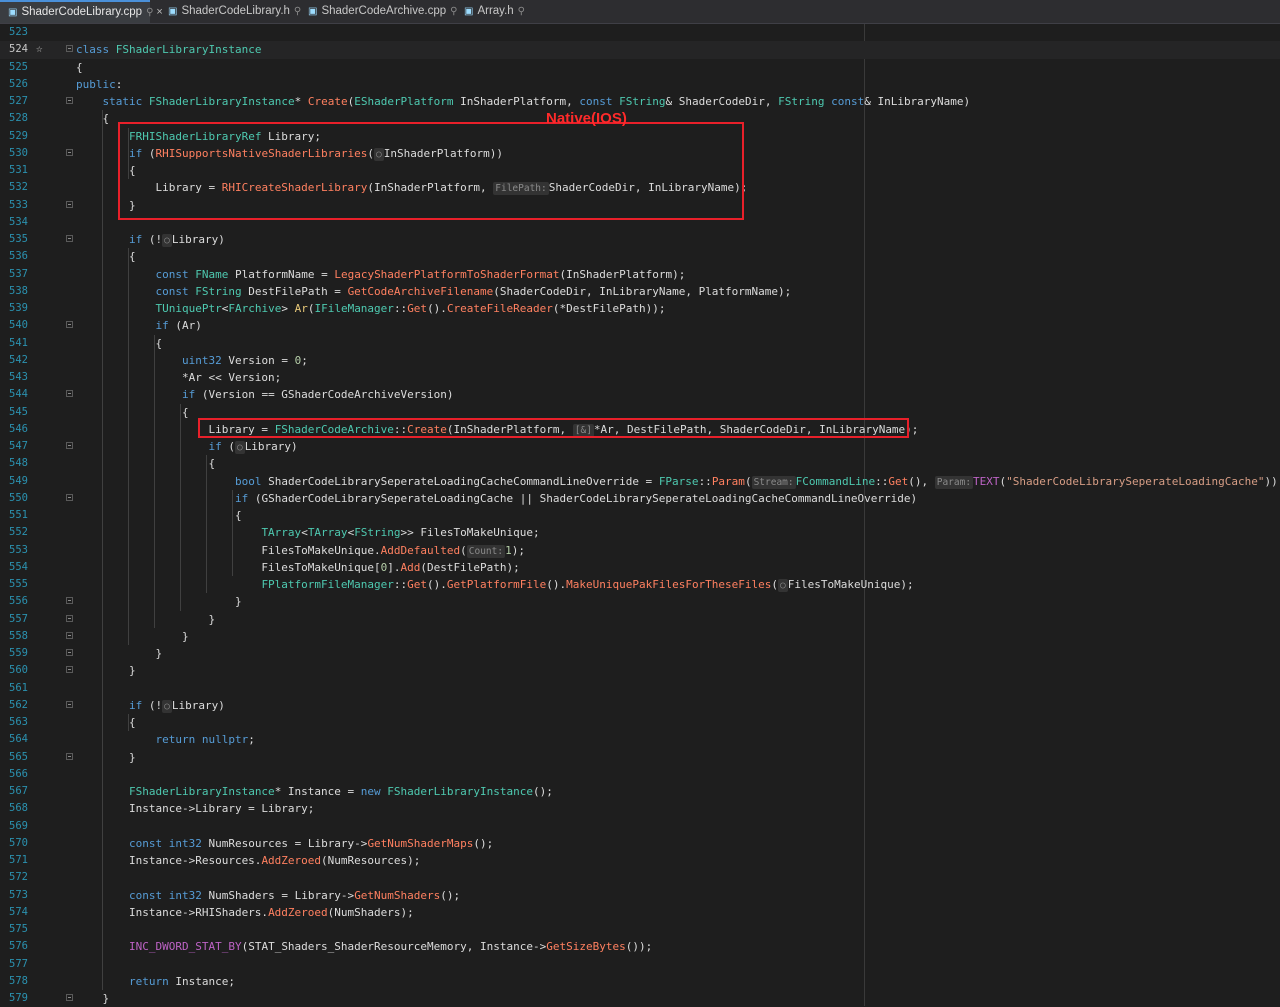 This screenshot has height=1007, width=1280. Describe the element at coordinates (640, 343) in the screenshot. I see `code-line: 541 {` at that location.